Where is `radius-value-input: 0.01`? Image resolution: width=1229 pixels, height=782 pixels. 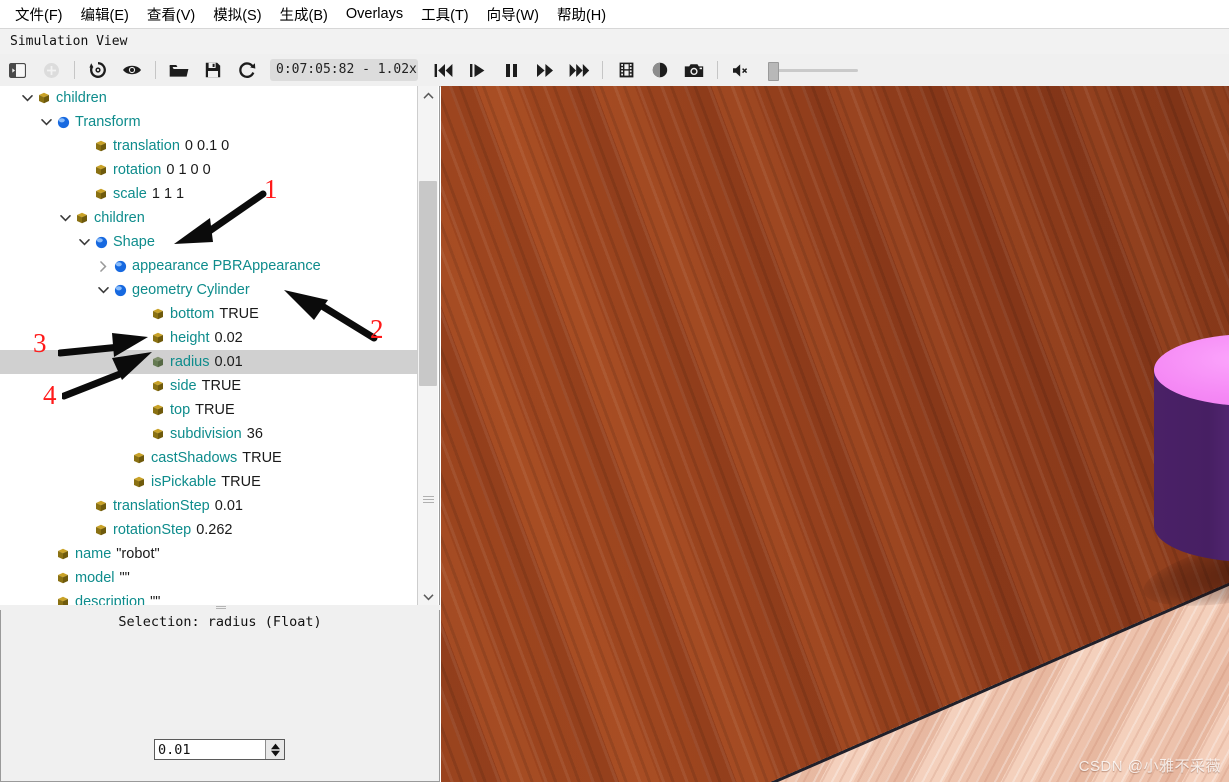
radius-value-input: 0.01 is located at coordinates (210, 750).